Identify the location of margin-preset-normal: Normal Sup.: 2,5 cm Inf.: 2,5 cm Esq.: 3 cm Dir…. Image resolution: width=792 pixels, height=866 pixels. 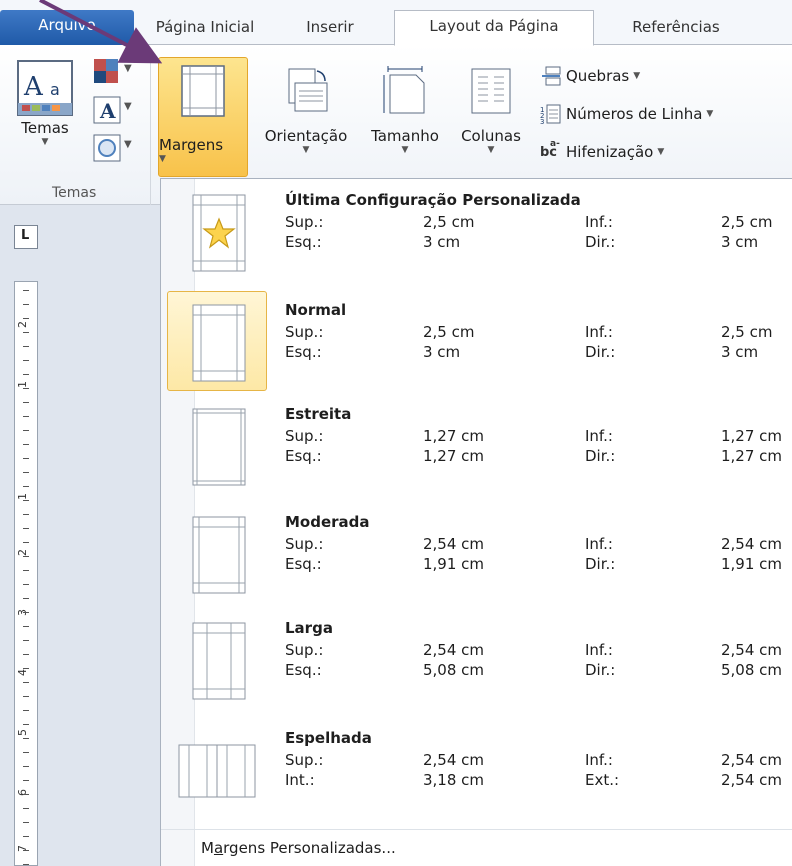
(476, 349).